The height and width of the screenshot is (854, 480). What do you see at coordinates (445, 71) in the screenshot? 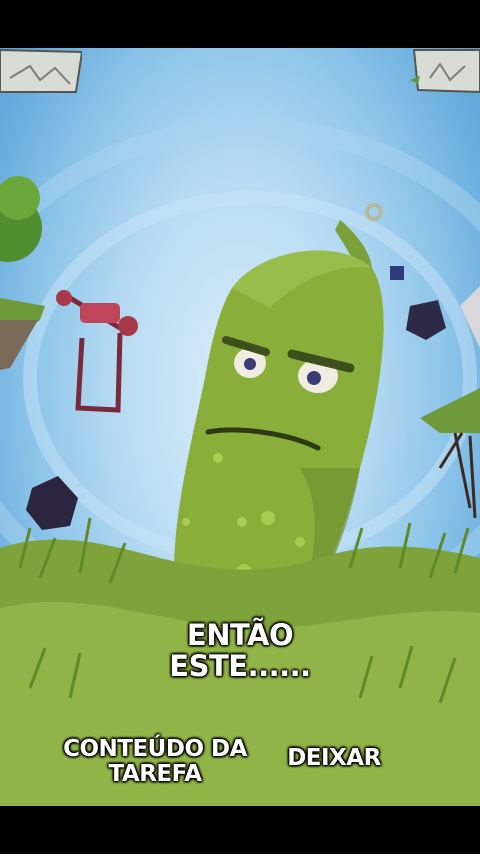
I see `right-hud-panel` at bounding box center [445, 71].